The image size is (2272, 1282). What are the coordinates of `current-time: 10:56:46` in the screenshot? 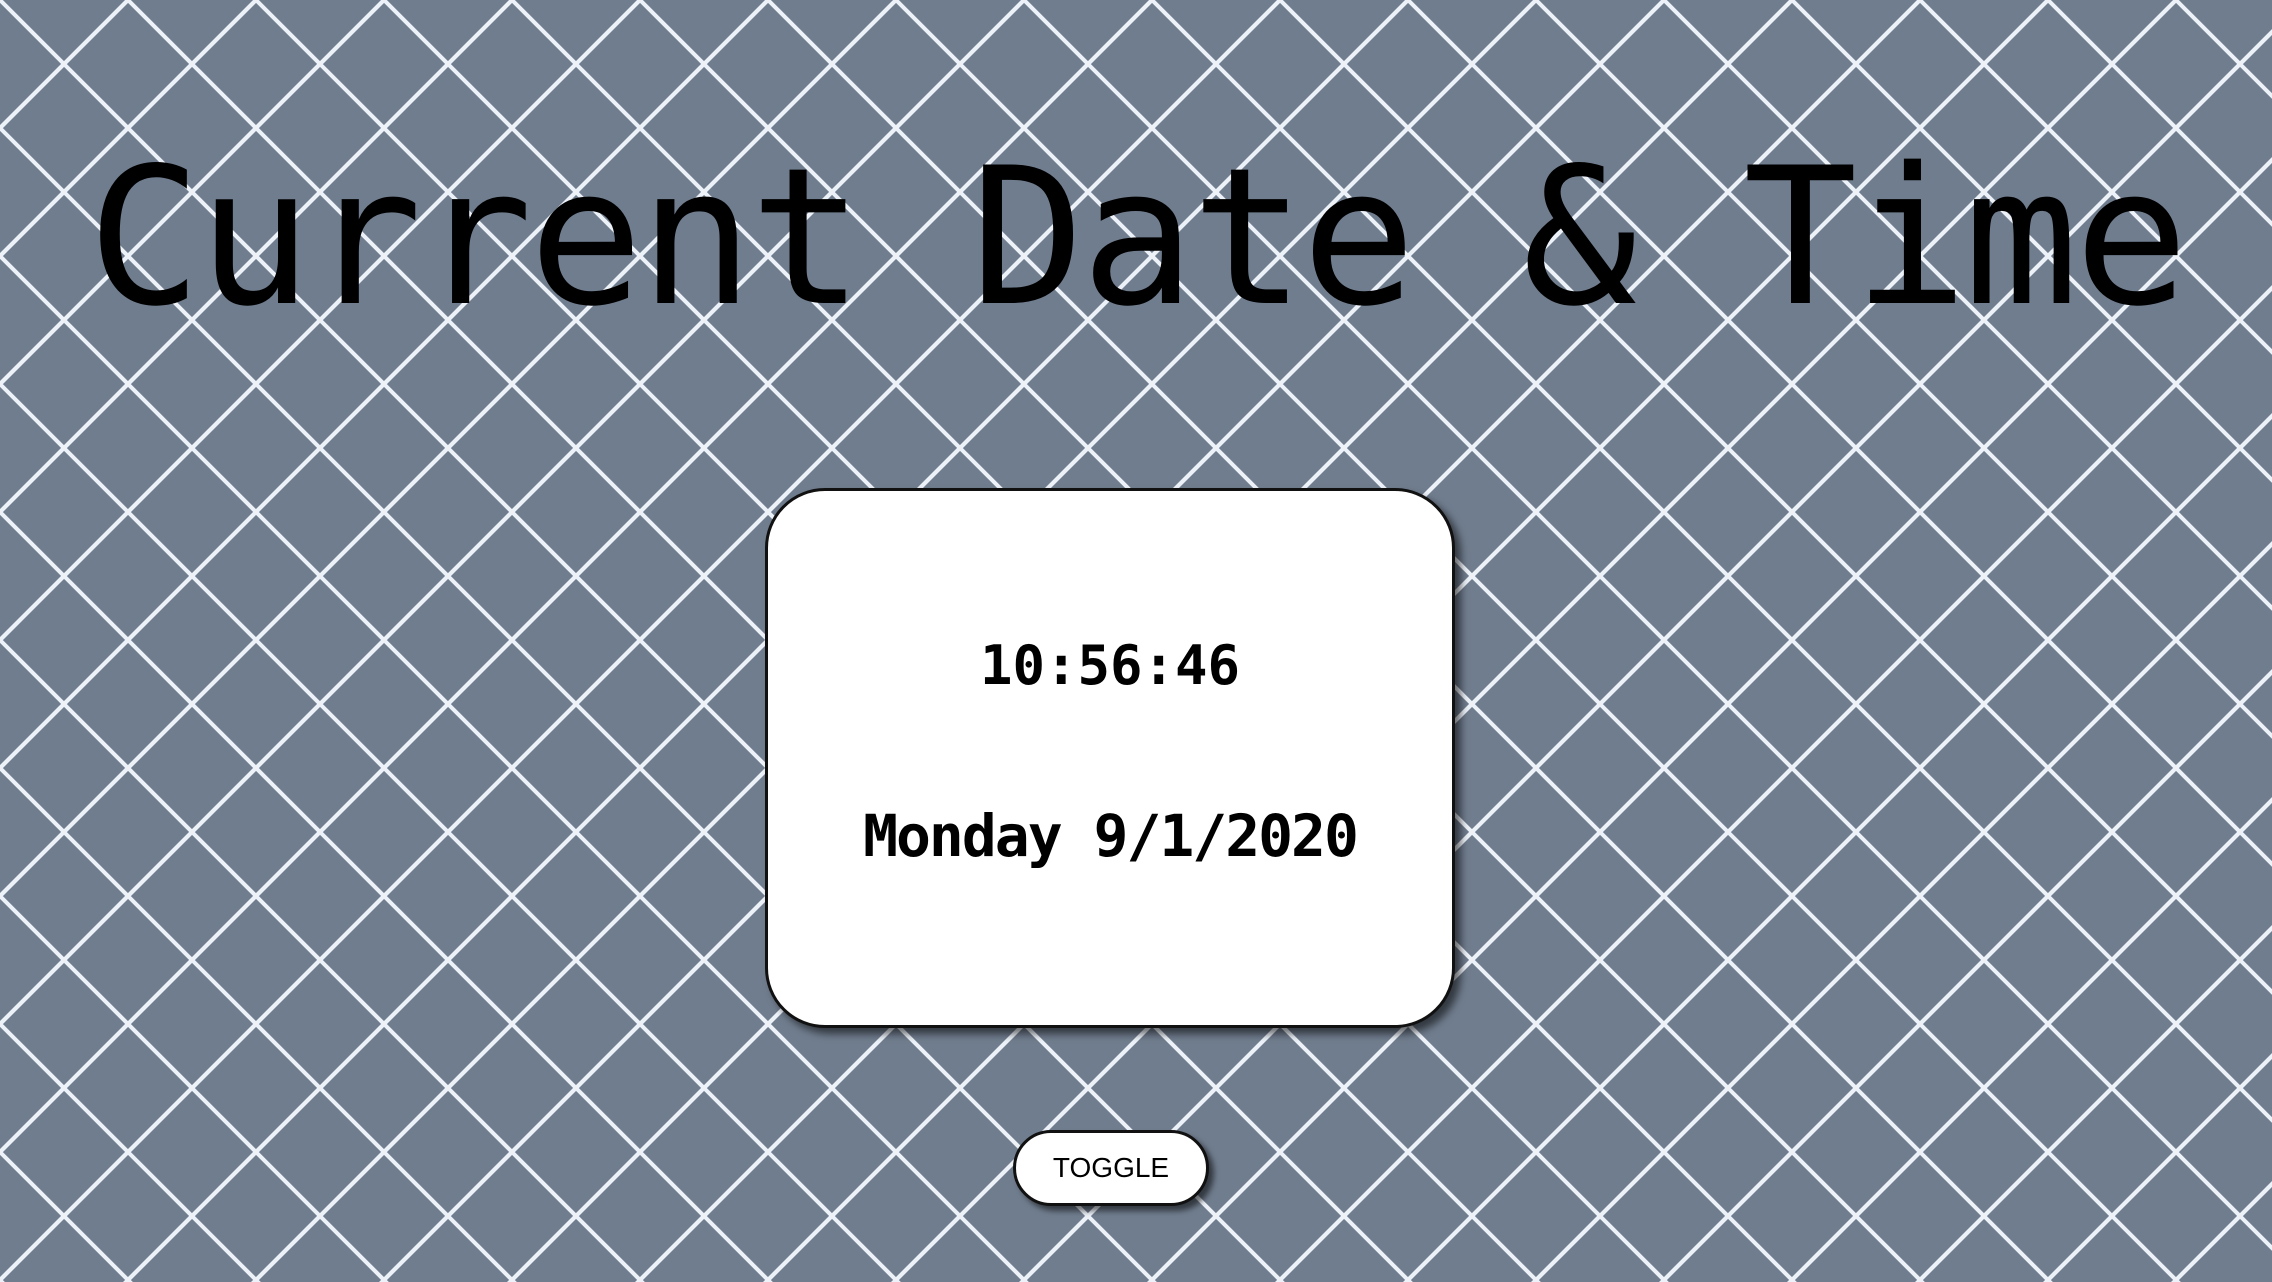 It's located at (1110, 665).